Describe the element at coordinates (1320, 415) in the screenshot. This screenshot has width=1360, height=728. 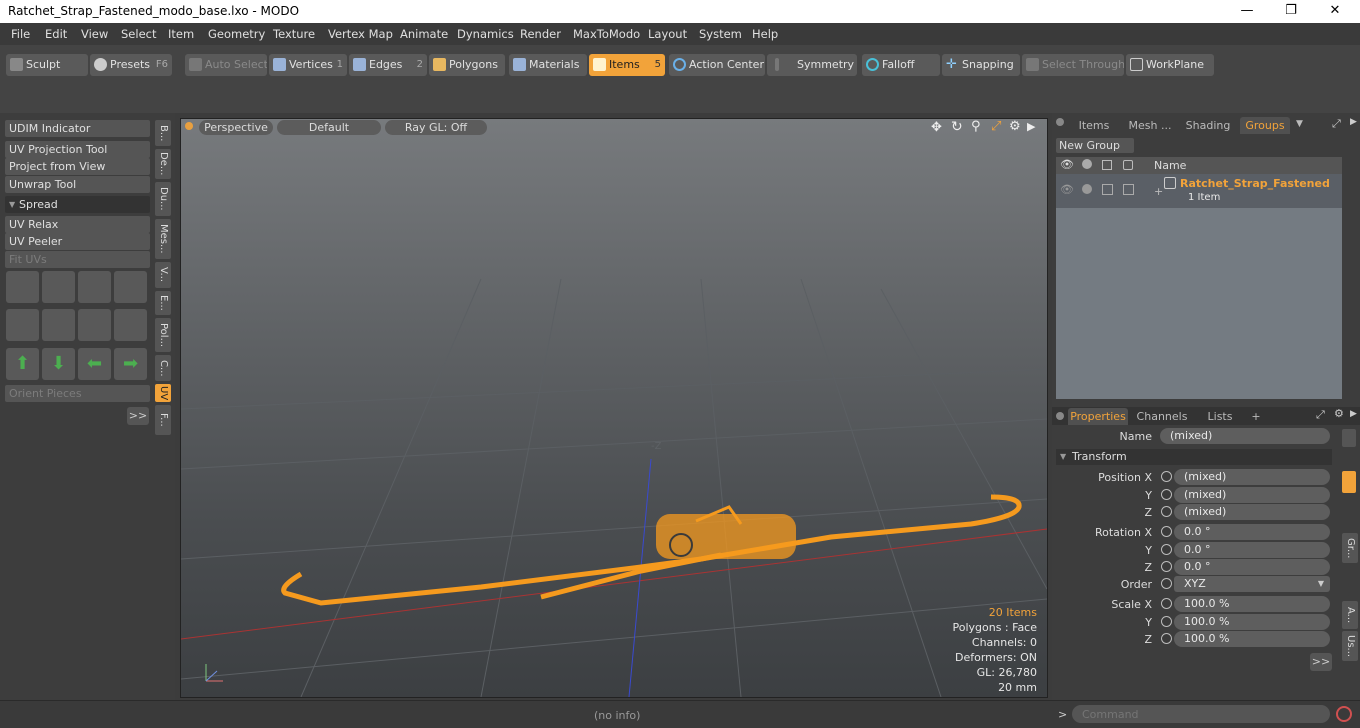
I see `properties-maximize-icon: ⤢` at that location.